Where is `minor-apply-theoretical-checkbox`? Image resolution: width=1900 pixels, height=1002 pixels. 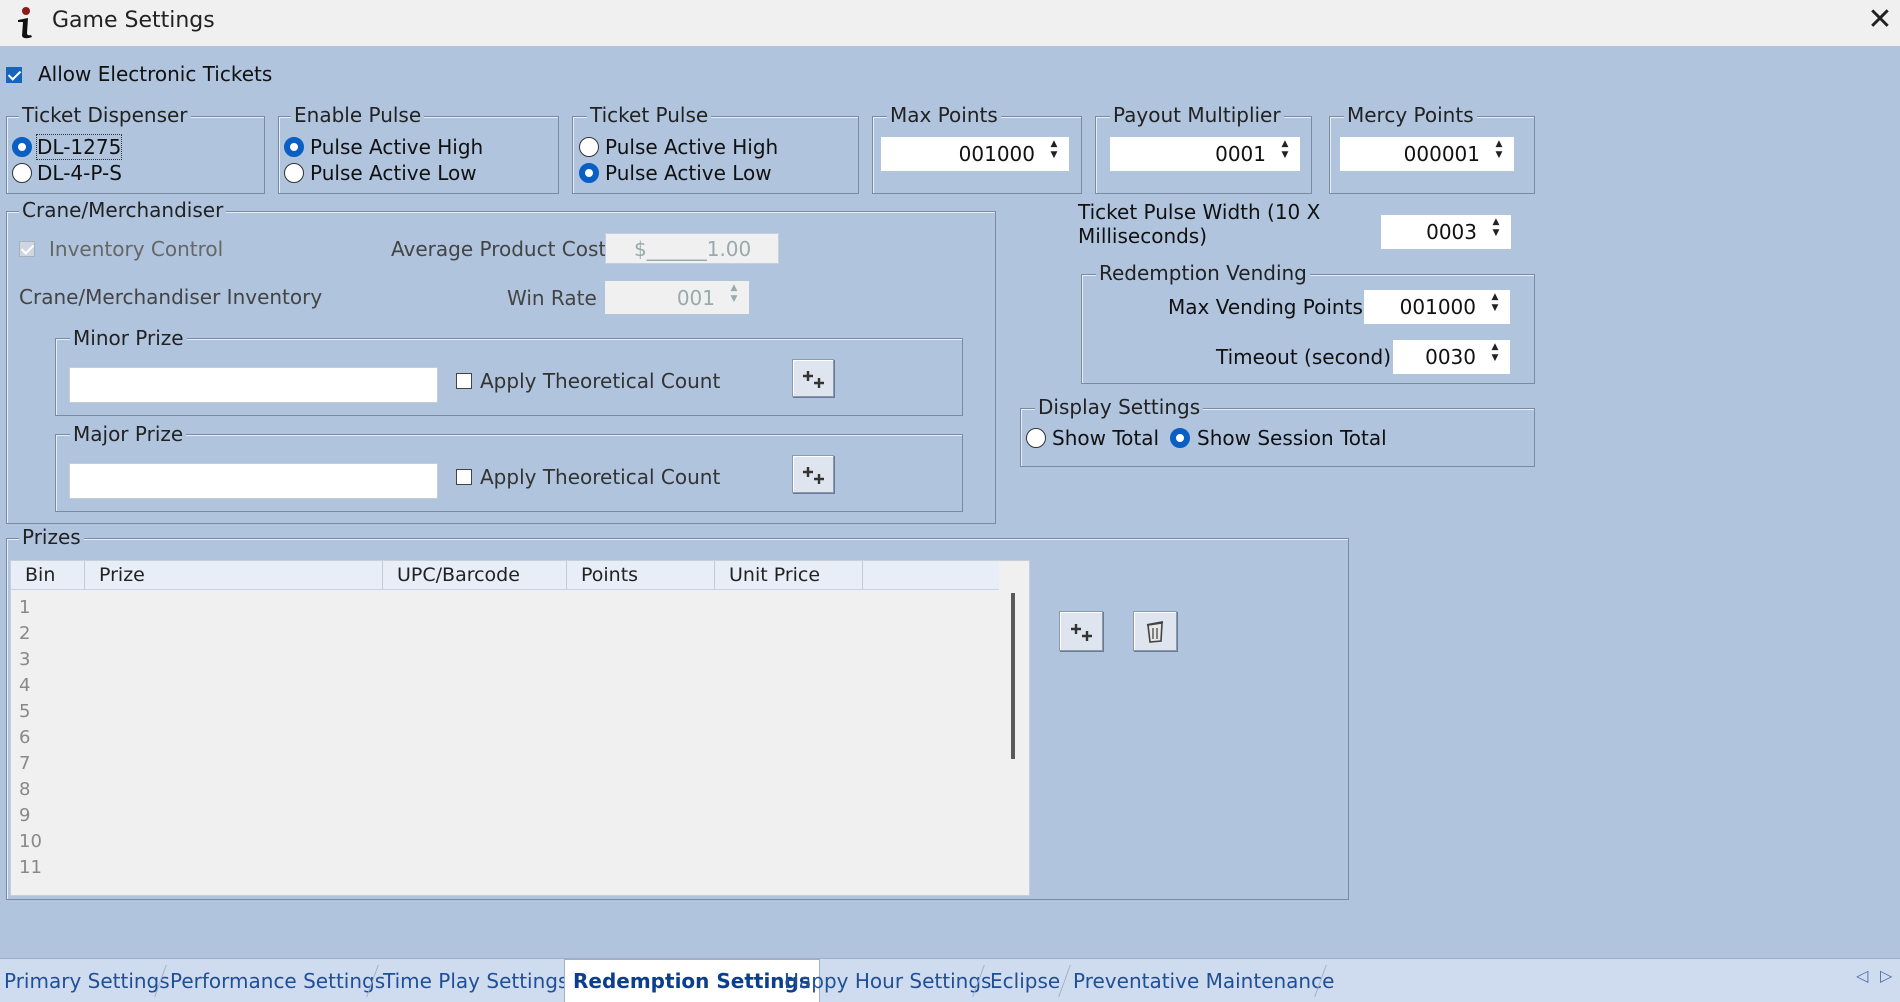 minor-apply-theoretical-checkbox is located at coordinates (464, 381).